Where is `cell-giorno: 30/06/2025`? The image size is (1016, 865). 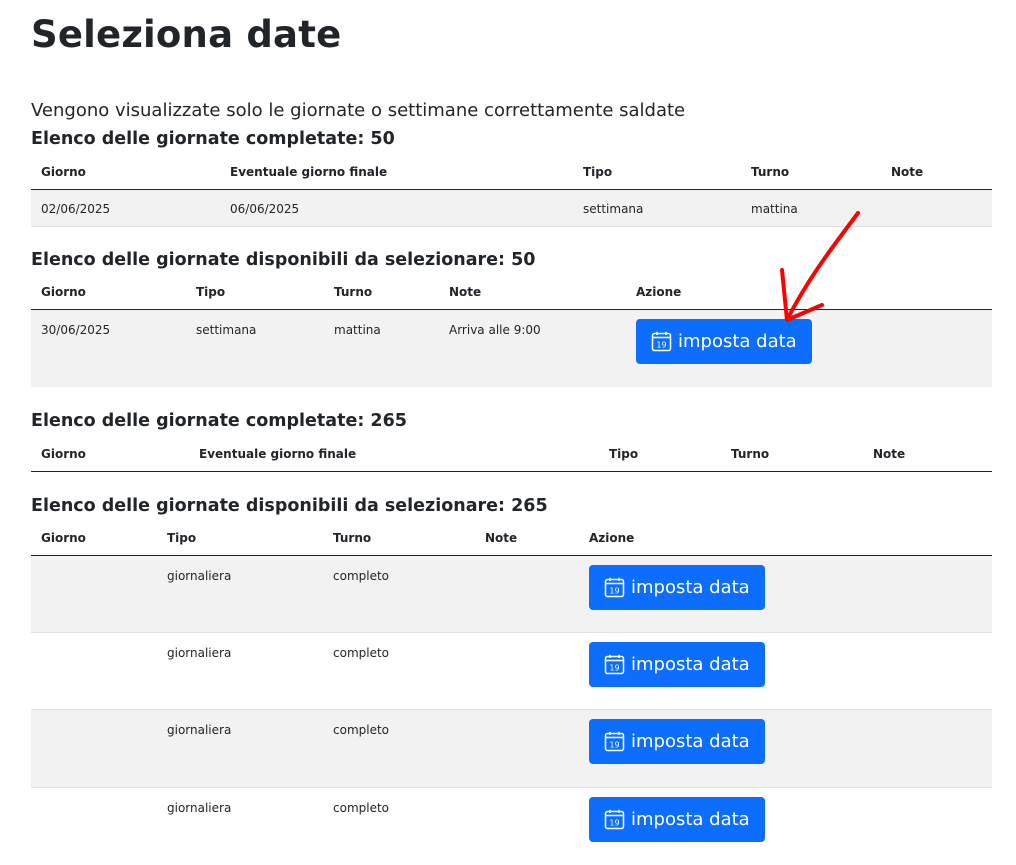 cell-giorno: 30/06/2025 is located at coordinates (108, 348).